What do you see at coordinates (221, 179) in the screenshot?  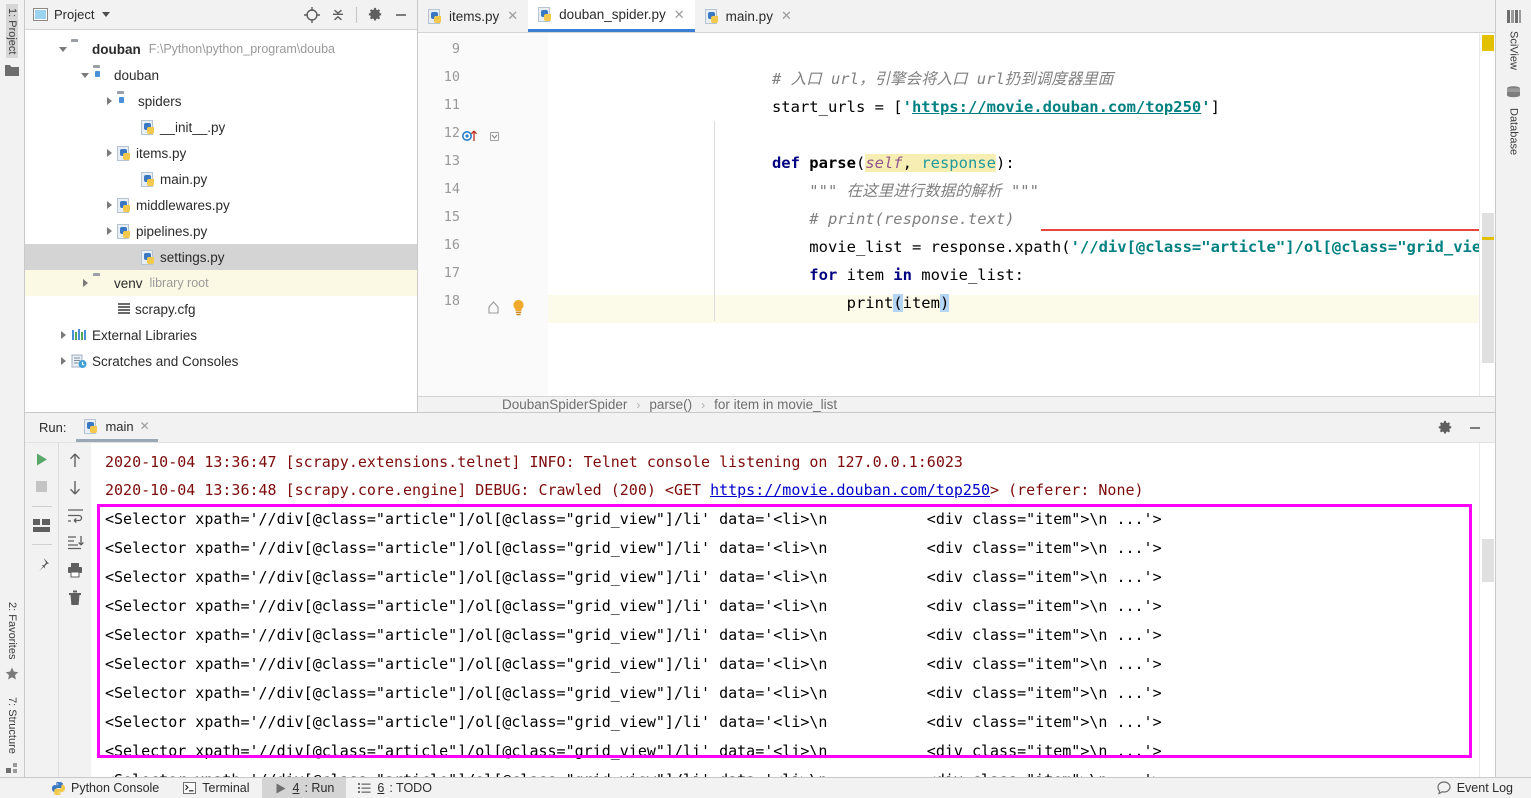 I see `tree-node-main-py: main.py` at bounding box center [221, 179].